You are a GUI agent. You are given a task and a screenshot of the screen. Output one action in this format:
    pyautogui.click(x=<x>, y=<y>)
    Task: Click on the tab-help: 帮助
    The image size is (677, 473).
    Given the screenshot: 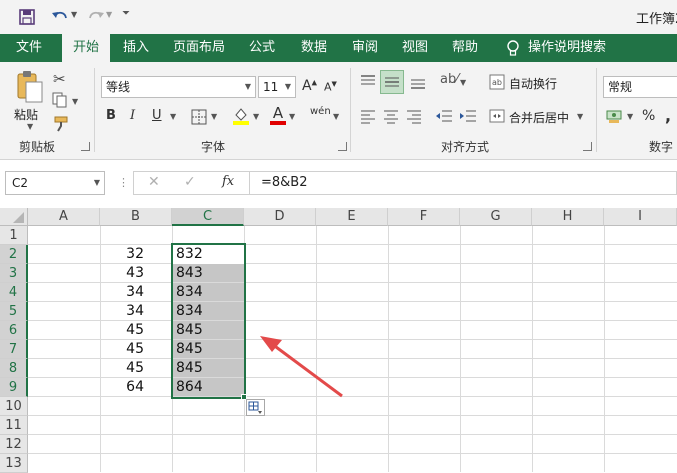 What is the action you would take?
    pyautogui.click(x=465, y=48)
    